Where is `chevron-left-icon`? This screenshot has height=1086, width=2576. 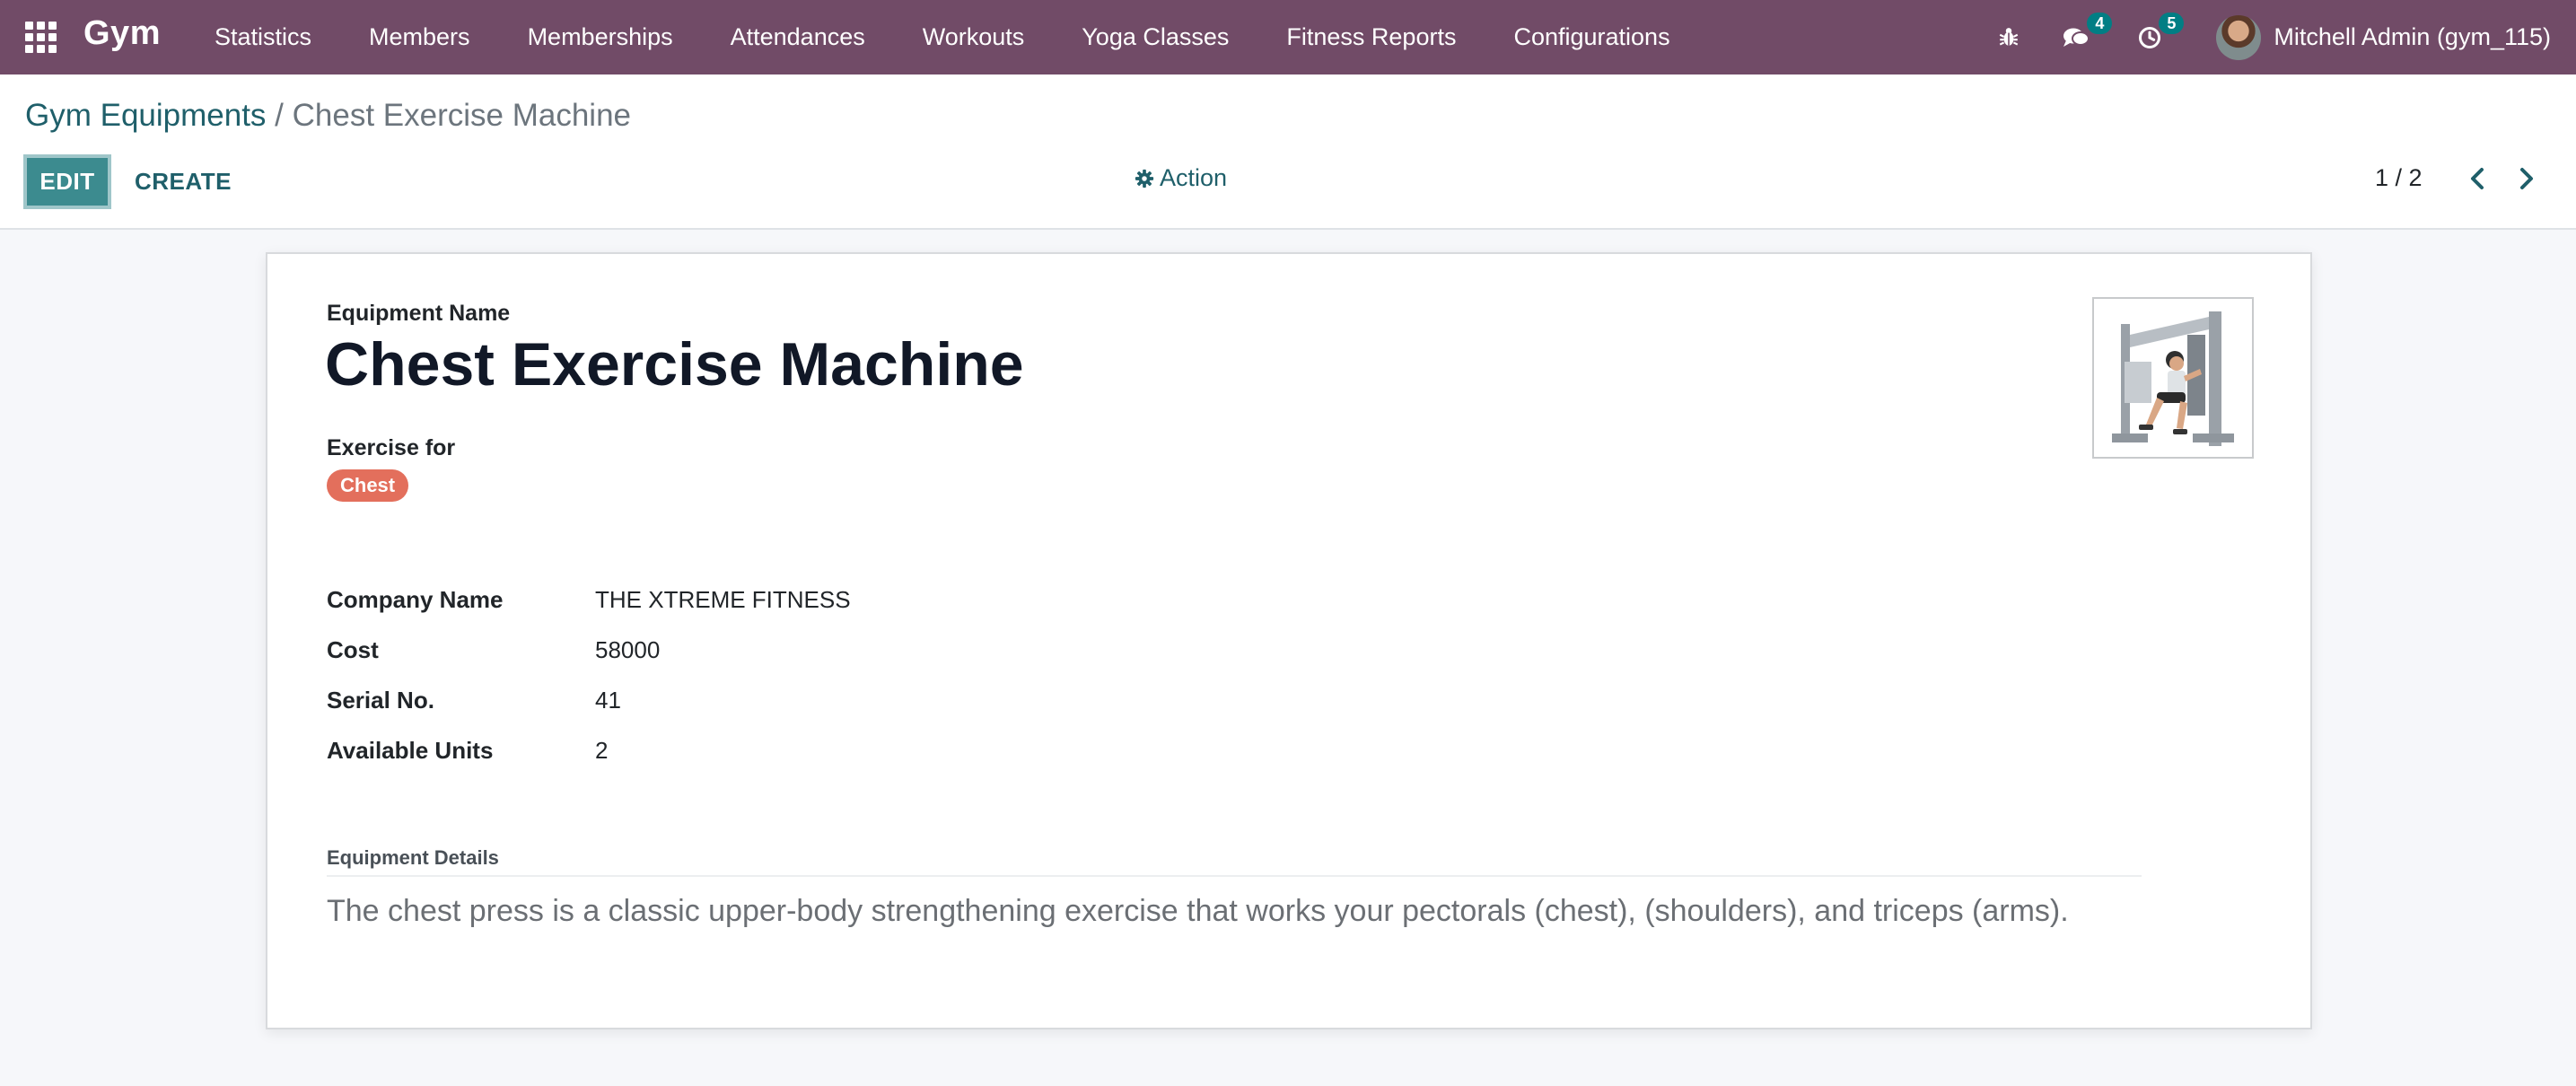 chevron-left-icon is located at coordinates (2477, 179).